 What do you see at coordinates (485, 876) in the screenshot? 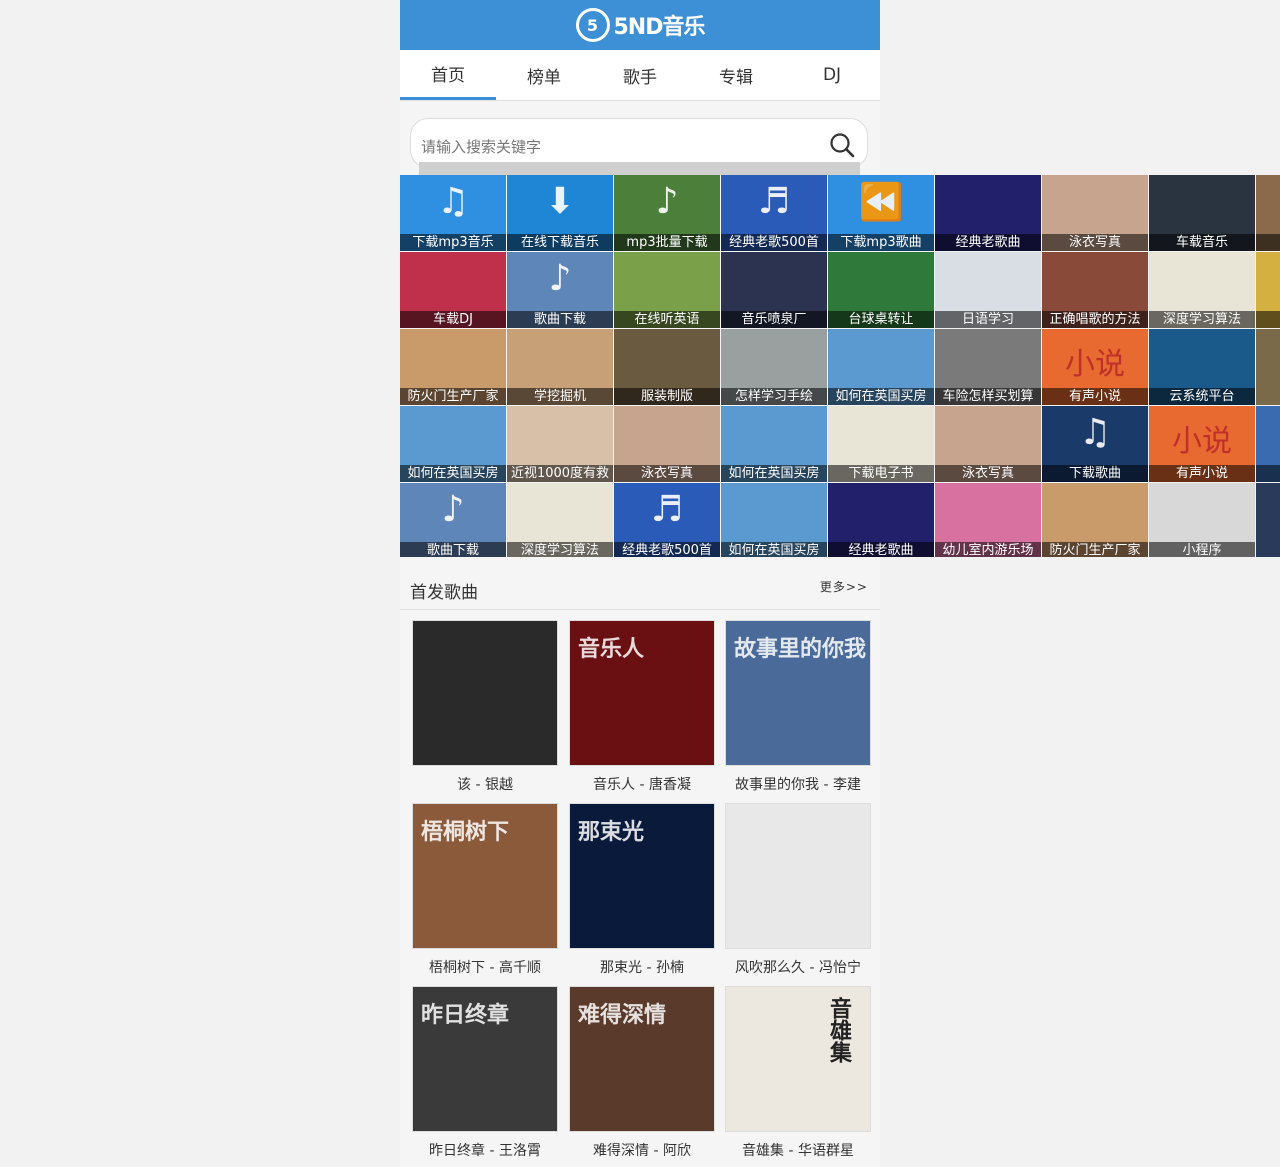
I see `song-cover: 梧桐树下` at bounding box center [485, 876].